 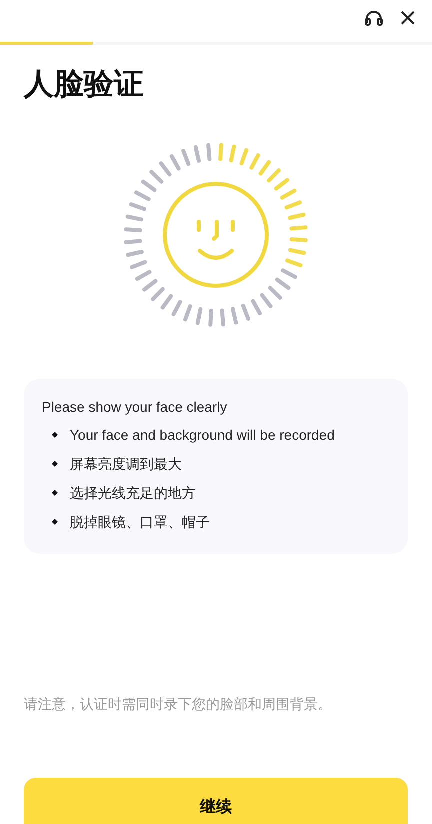 What do you see at coordinates (216, 801) in the screenshot?
I see `continue-button: 继续` at bounding box center [216, 801].